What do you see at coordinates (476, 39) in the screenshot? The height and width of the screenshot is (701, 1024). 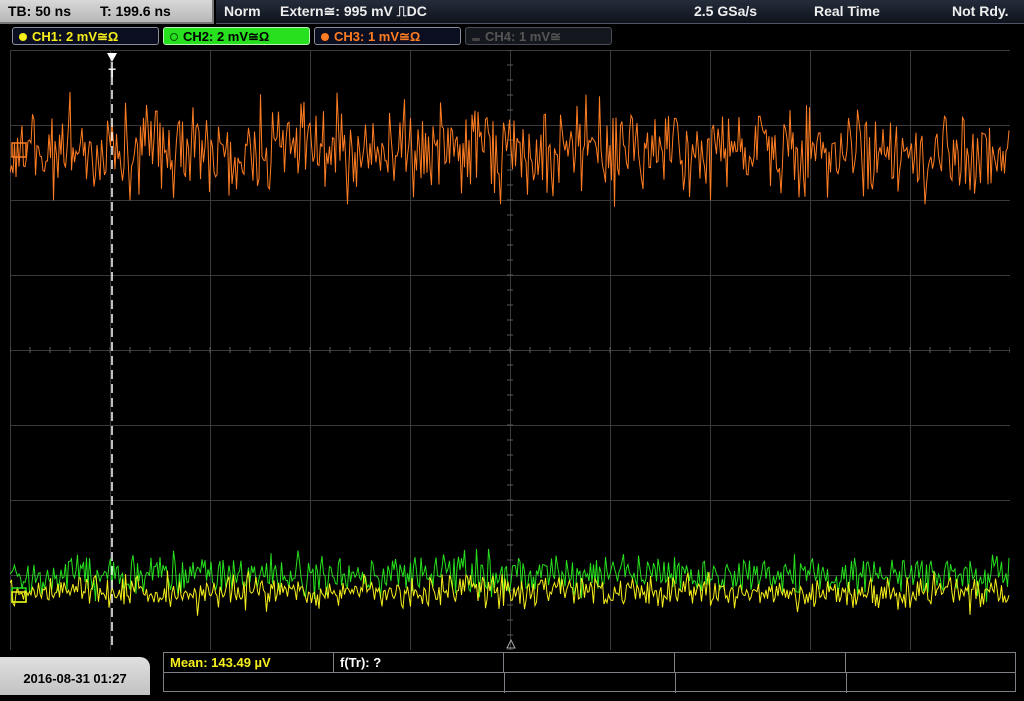 I see `channel-4-dot-icon` at bounding box center [476, 39].